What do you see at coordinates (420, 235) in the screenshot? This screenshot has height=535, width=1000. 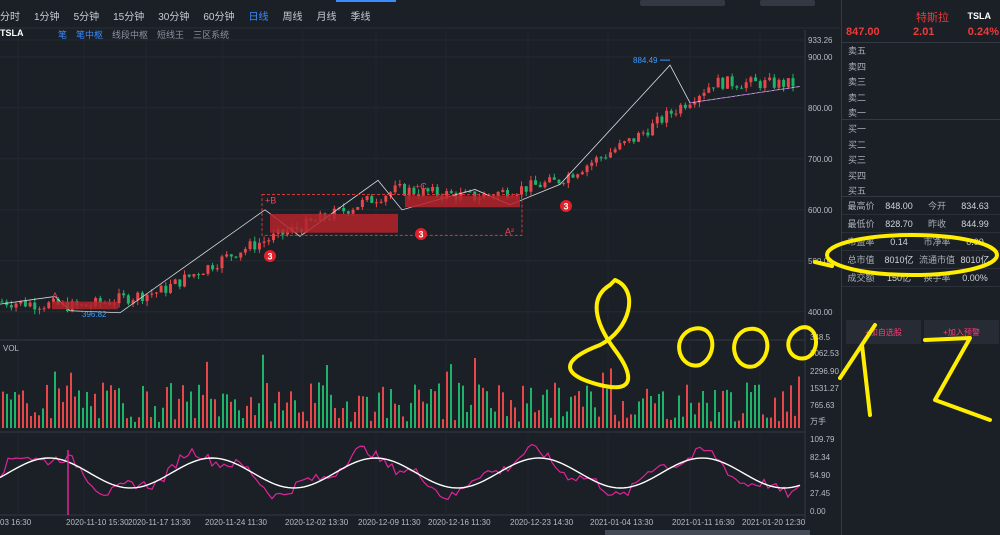 I see `buy-point-number: 3` at bounding box center [420, 235].